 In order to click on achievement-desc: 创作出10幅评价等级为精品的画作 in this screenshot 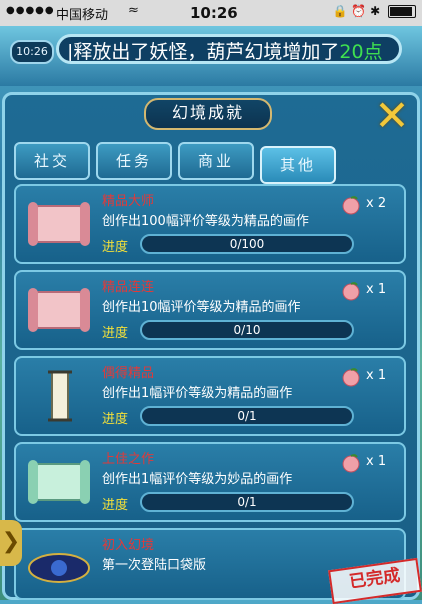, I will do `click(201, 307)`.